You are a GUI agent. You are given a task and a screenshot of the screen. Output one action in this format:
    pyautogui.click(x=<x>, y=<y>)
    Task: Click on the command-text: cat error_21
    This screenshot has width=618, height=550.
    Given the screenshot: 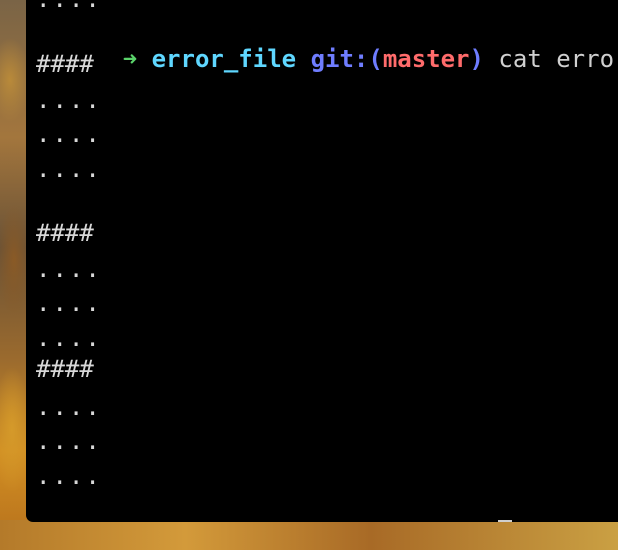 What is the action you would take?
    pyautogui.click(x=558, y=59)
    